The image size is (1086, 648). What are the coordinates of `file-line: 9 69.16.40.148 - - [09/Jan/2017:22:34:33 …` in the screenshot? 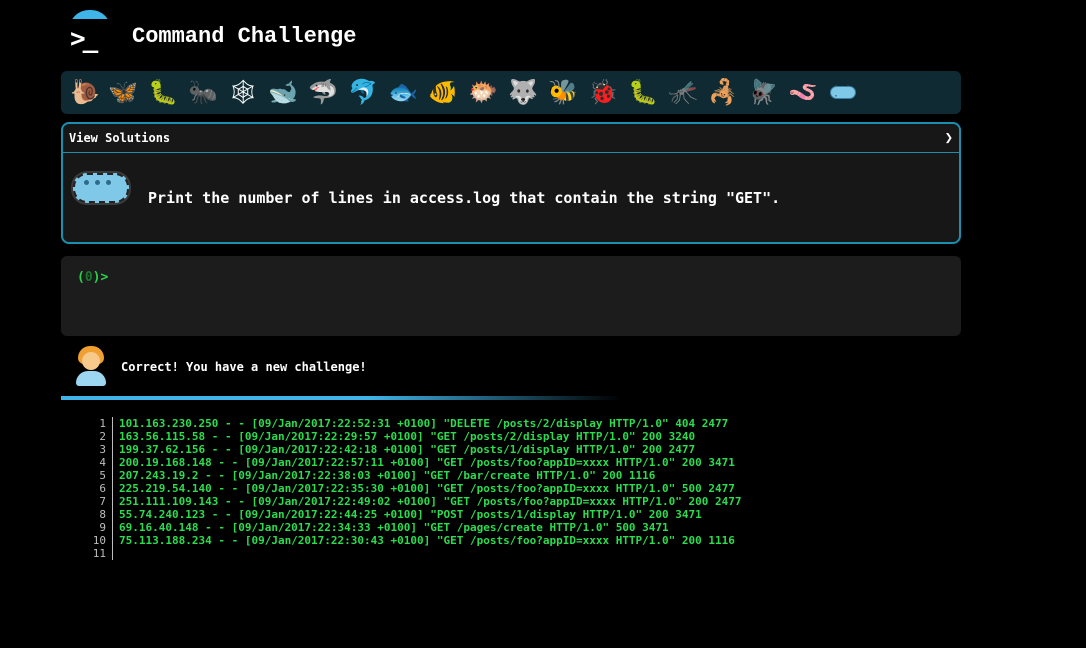 It's located at (480, 527).